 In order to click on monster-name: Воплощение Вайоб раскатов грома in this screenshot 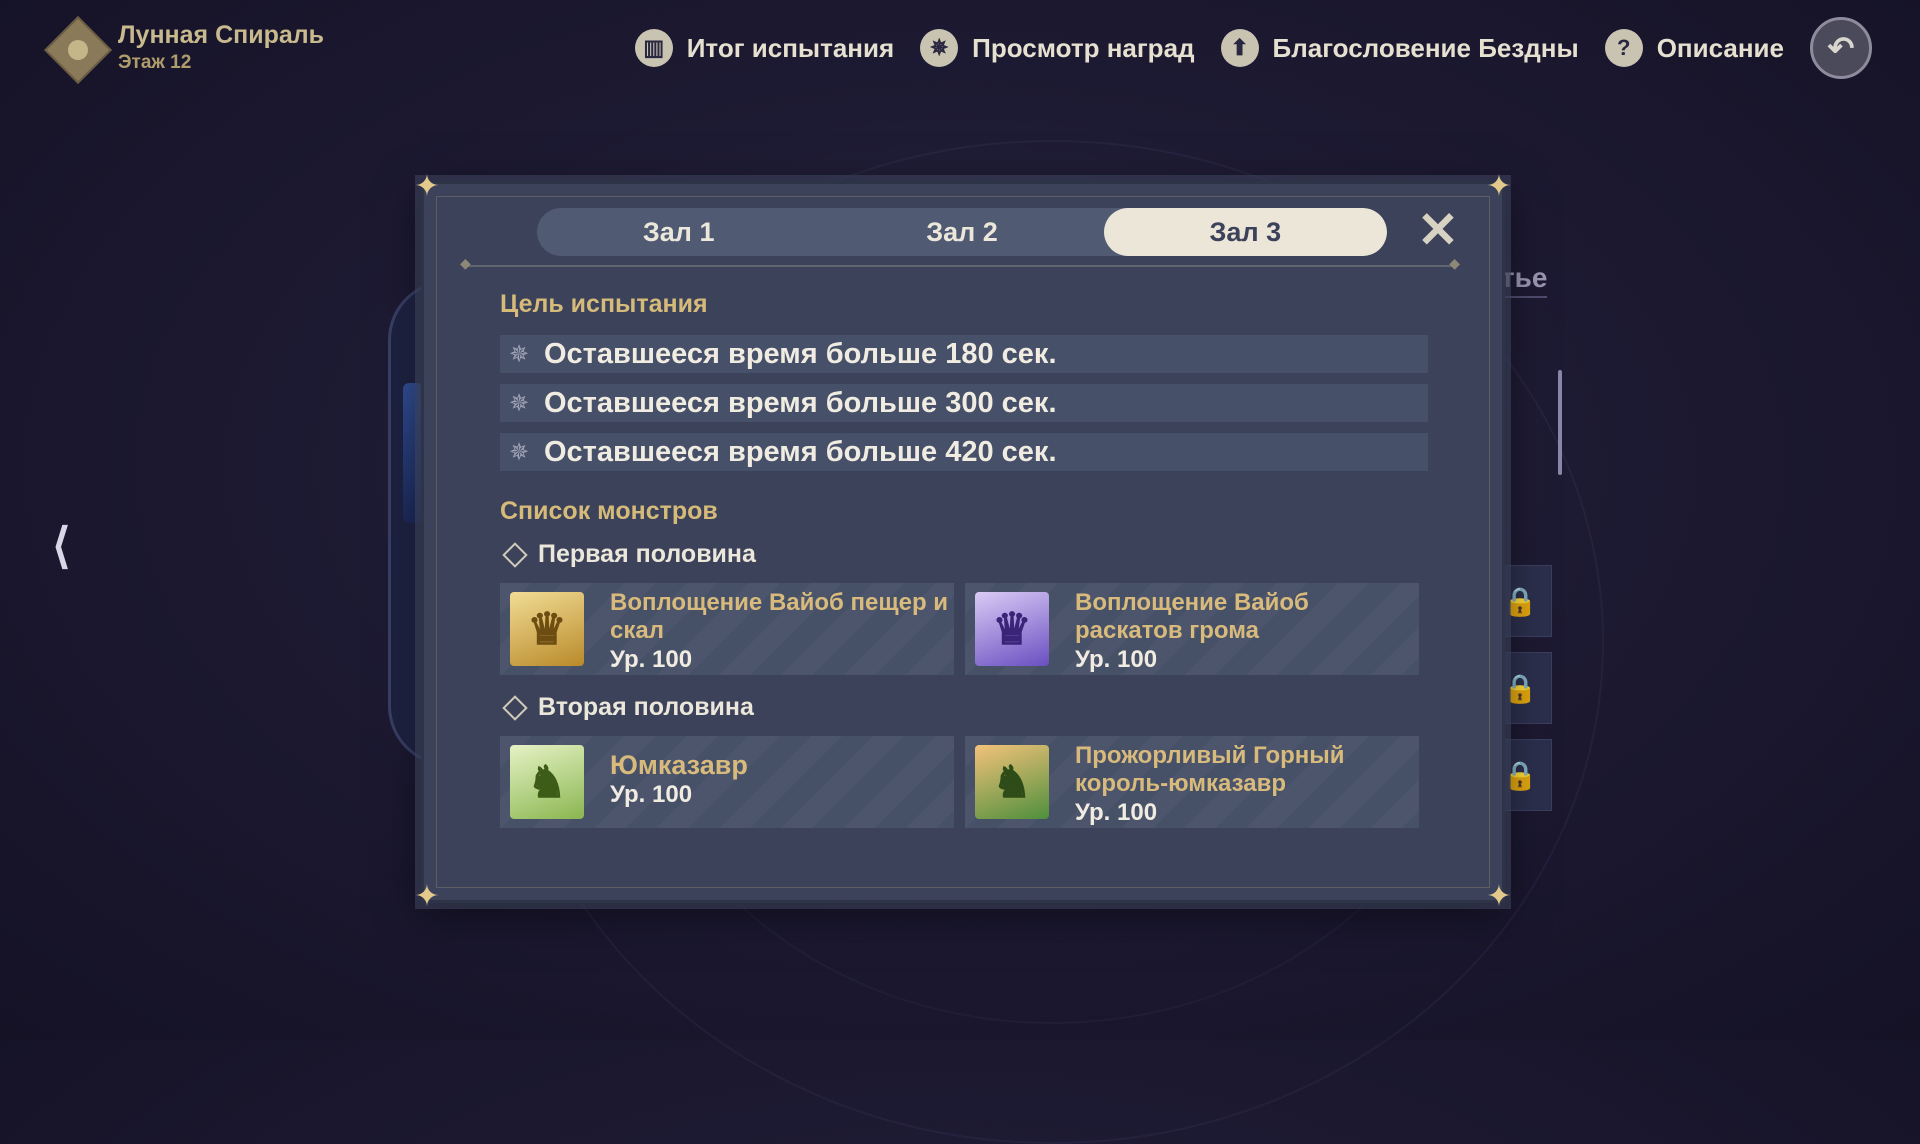, I will do `click(1192, 616)`.